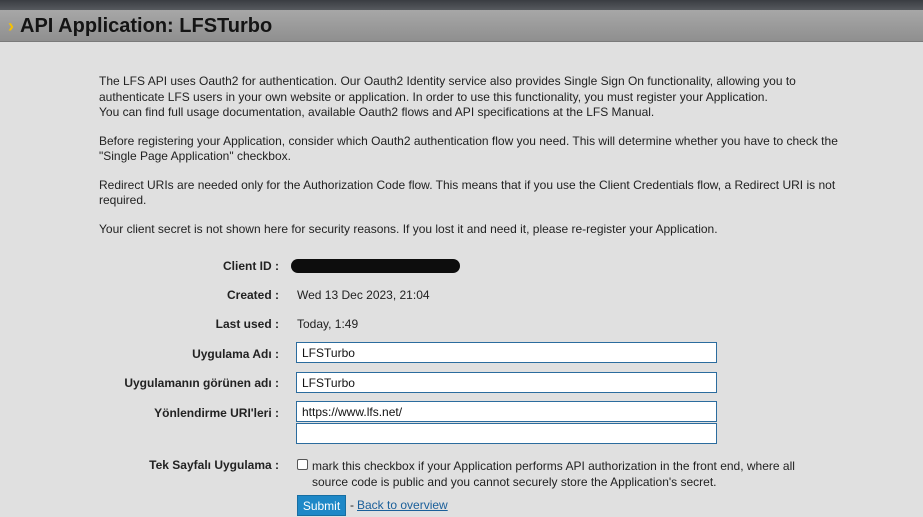  I want to click on single-page-app-label: Tek Sayfalı Uygulama :, so click(214, 465).